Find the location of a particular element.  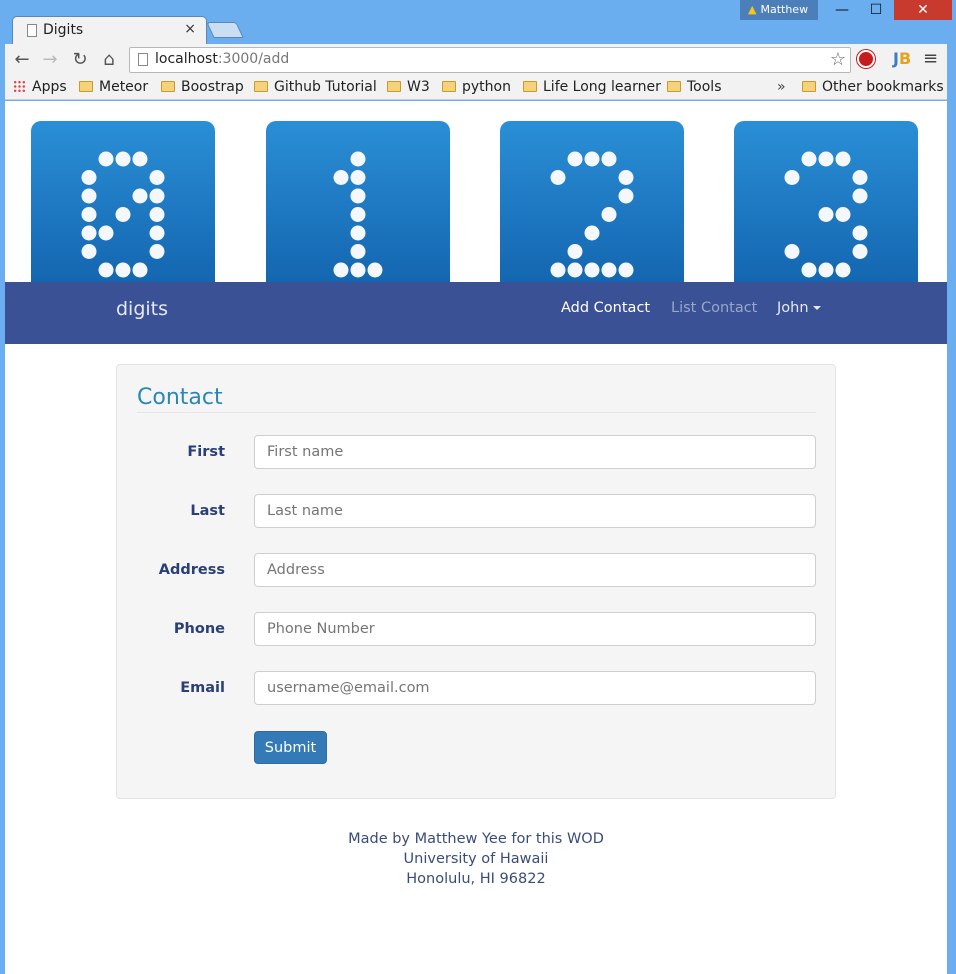

footer-line-1: Made by Matthew Yee for this WOD is located at coordinates (476, 839).